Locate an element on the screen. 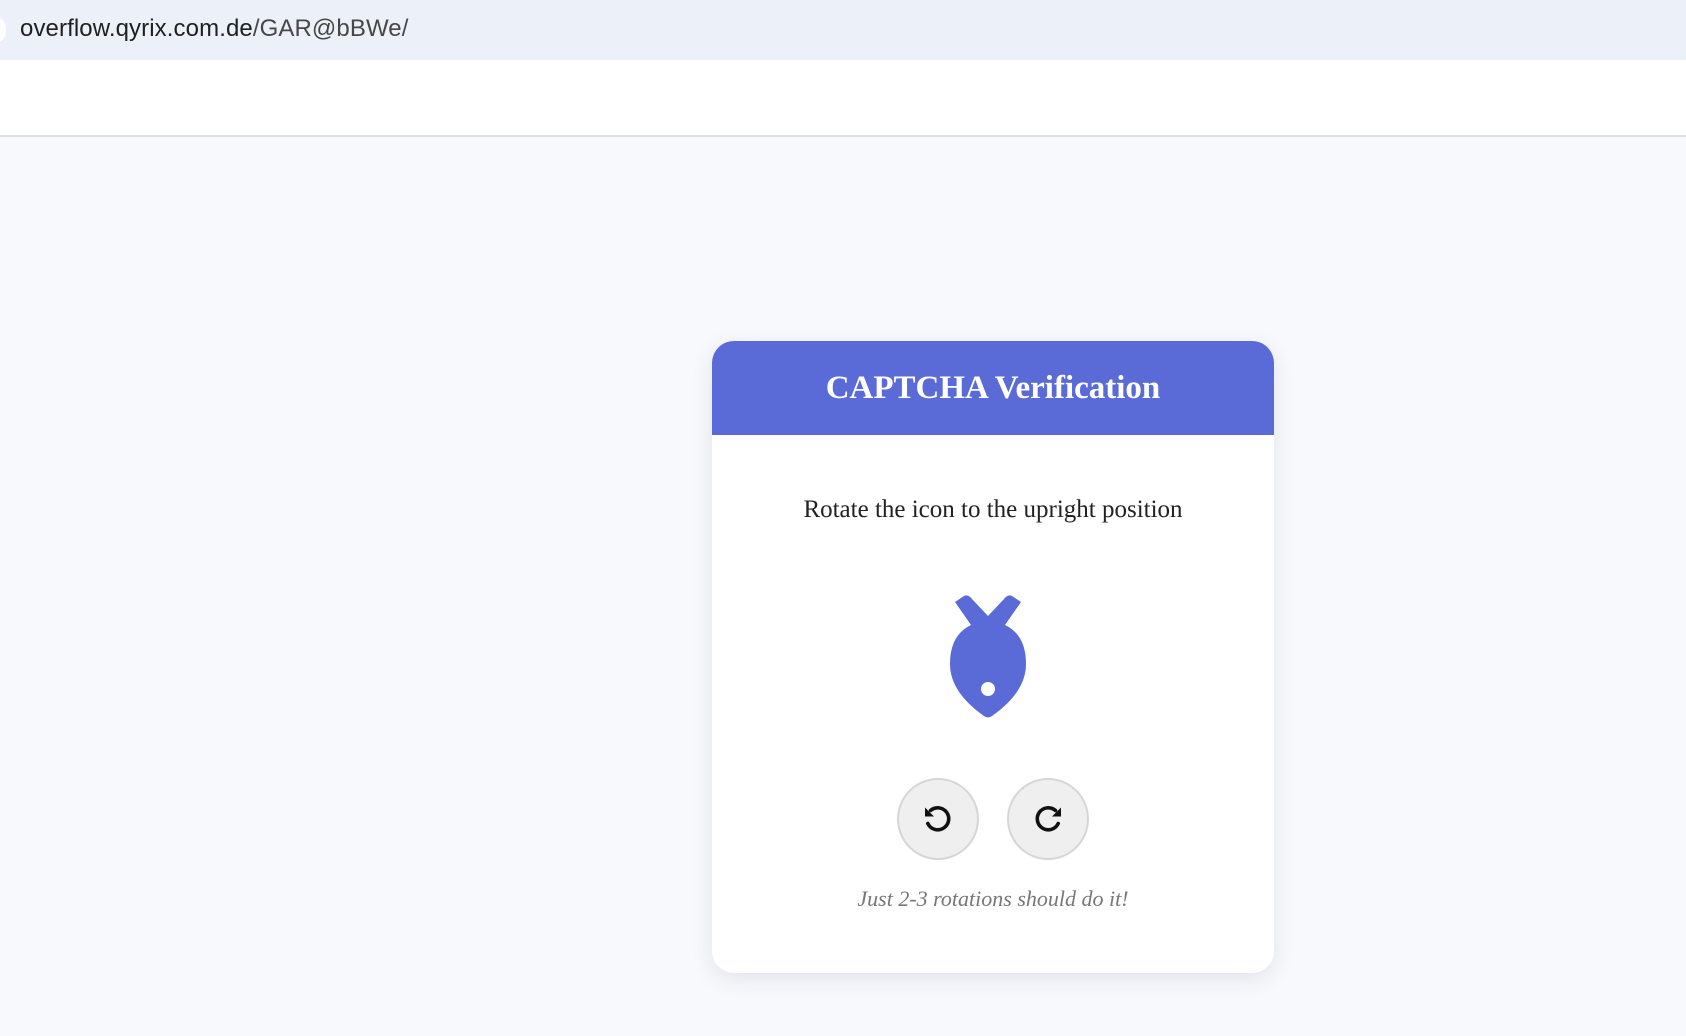 This screenshot has height=1036, width=1686. rotate-left-button is located at coordinates (938, 819).